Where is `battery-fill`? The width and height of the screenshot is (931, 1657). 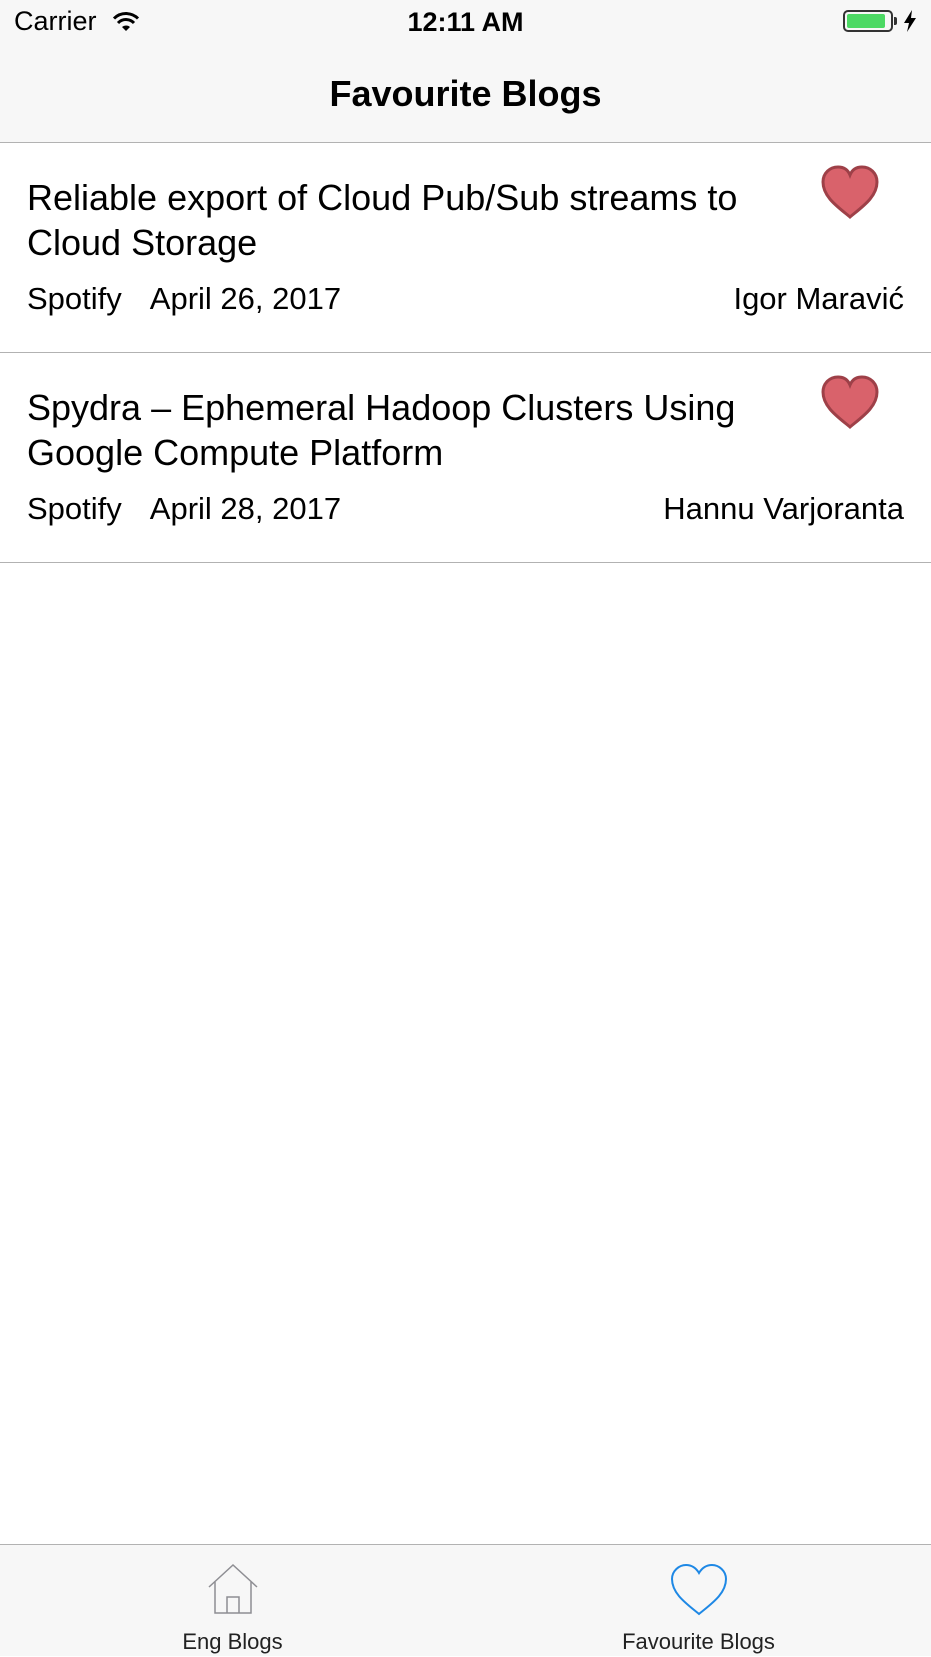
battery-fill is located at coordinates (866, 21).